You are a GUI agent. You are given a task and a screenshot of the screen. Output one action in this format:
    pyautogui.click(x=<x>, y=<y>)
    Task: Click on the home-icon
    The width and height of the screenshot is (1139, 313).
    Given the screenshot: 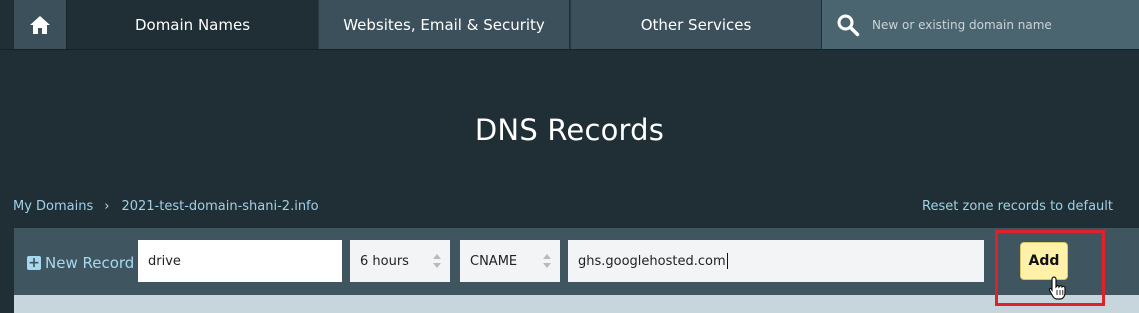 What is the action you would take?
    pyautogui.click(x=40, y=25)
    